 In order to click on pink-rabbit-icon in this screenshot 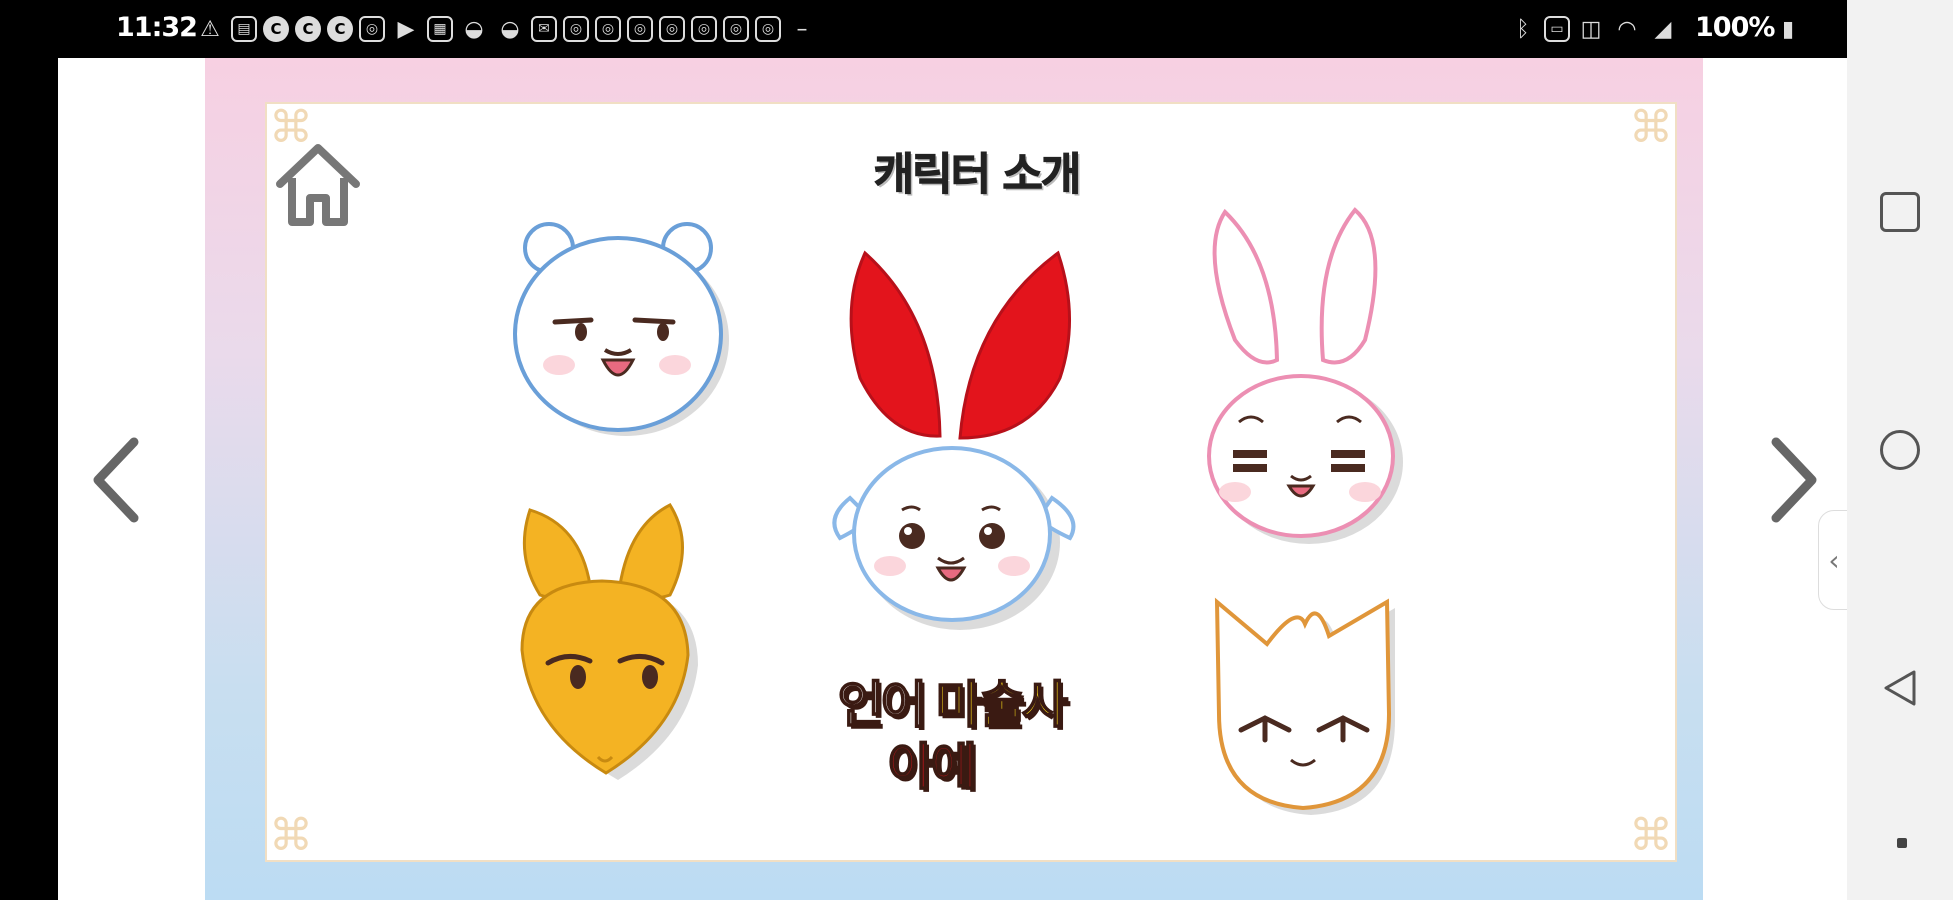, I will do `click(1305, 375)`.